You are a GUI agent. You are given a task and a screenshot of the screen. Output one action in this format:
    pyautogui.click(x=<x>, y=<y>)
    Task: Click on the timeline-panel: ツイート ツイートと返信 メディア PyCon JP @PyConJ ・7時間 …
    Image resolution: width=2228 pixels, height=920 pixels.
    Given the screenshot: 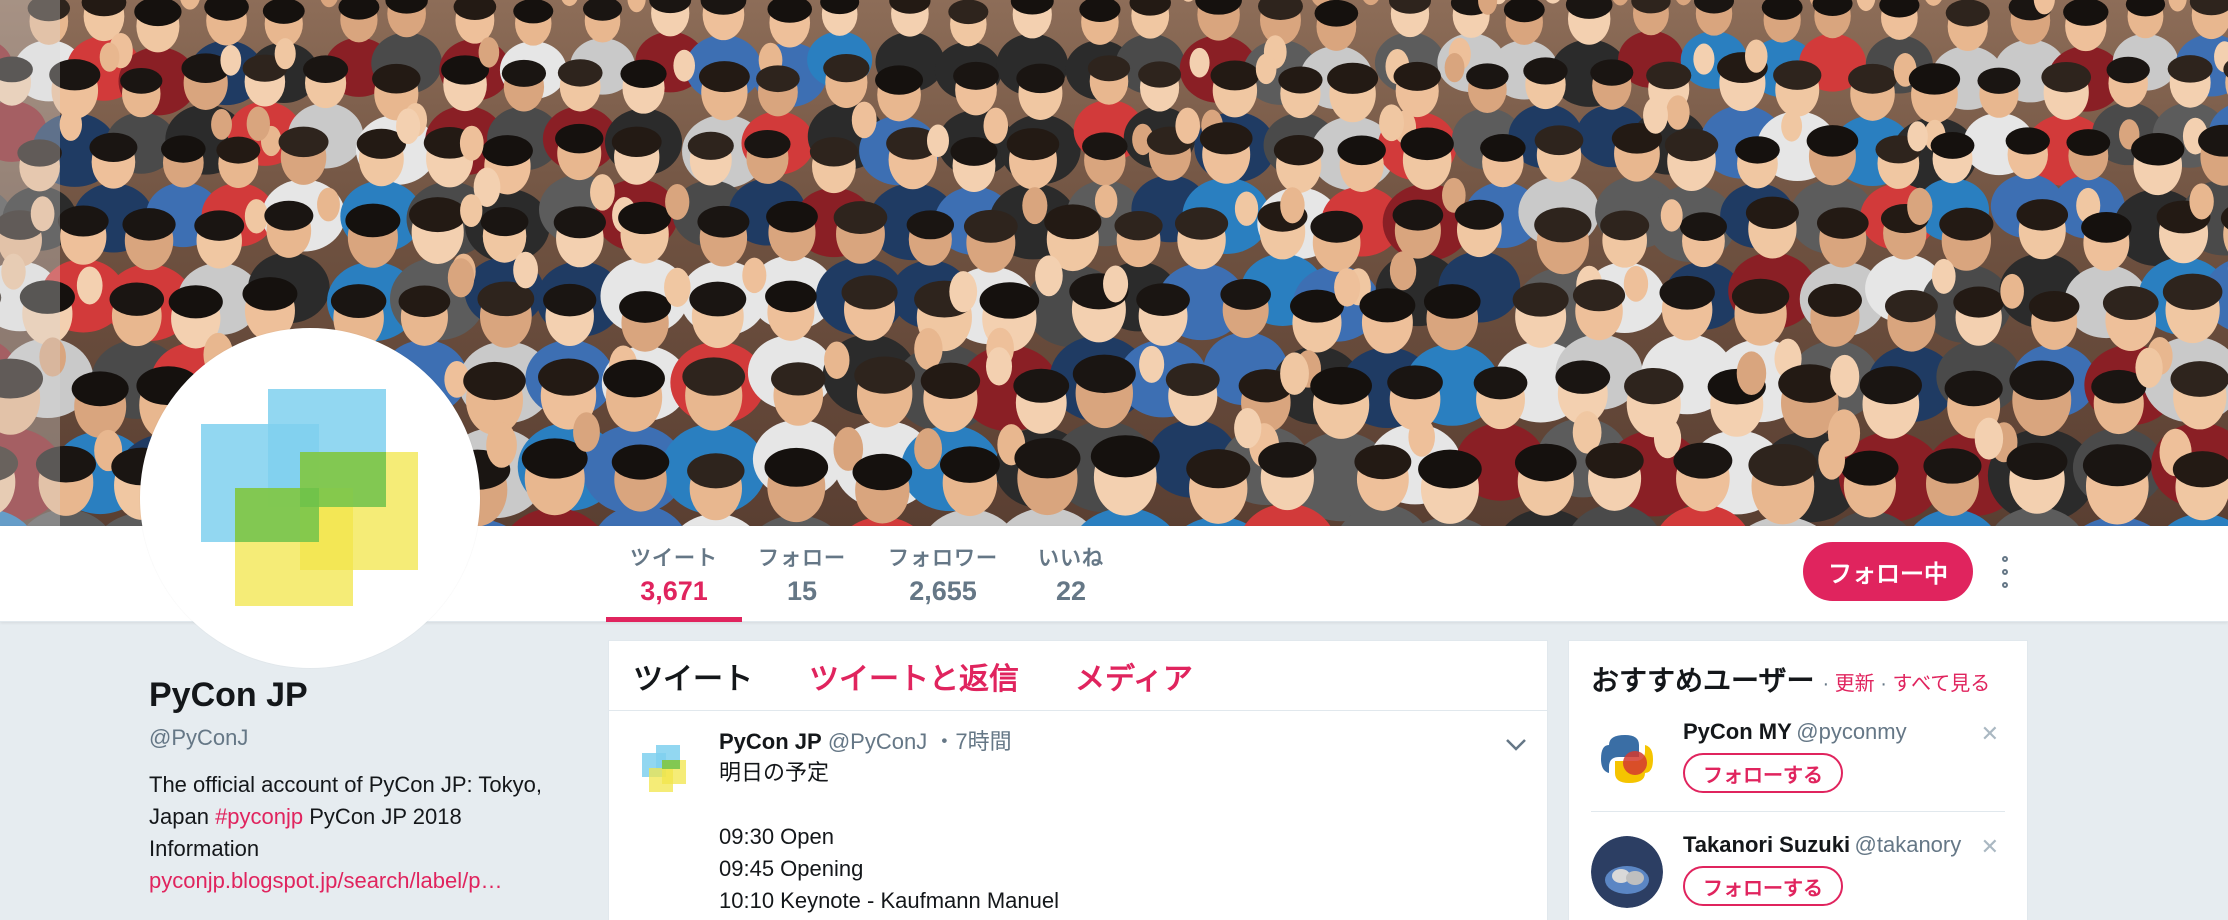 What is the action you would take?
    pyautogui.click(x=1078, y=780)
    